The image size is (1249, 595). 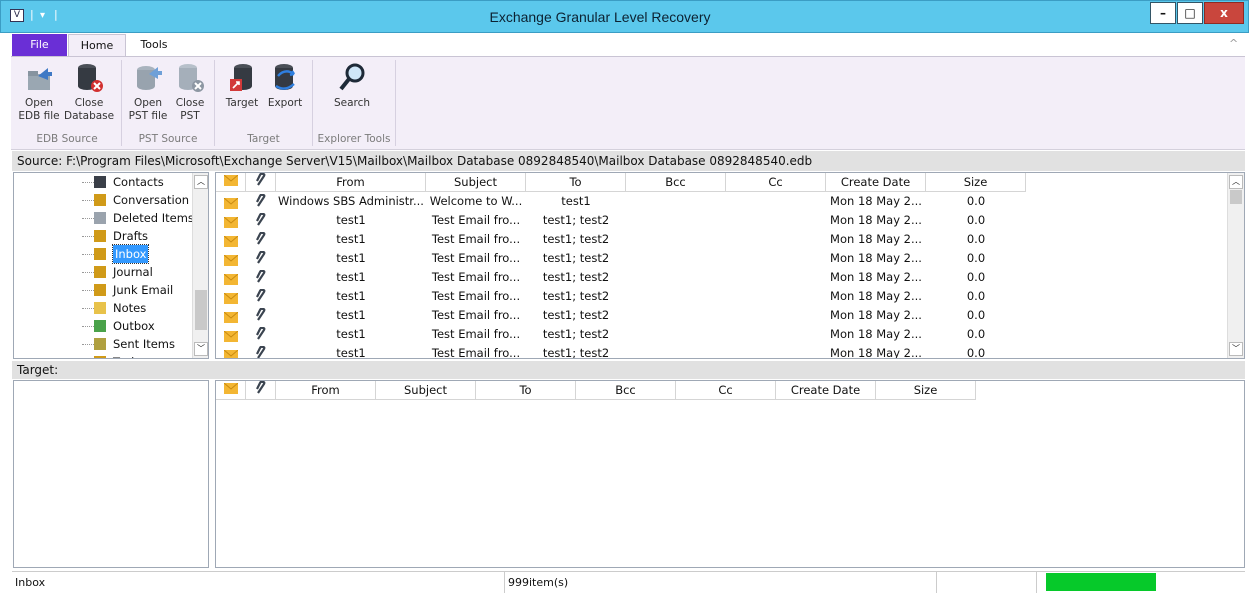 What do you see at coordinates (624, 44) in the screenshot?
I see `ribbon-tab-row` at bounding box center [624, 44].